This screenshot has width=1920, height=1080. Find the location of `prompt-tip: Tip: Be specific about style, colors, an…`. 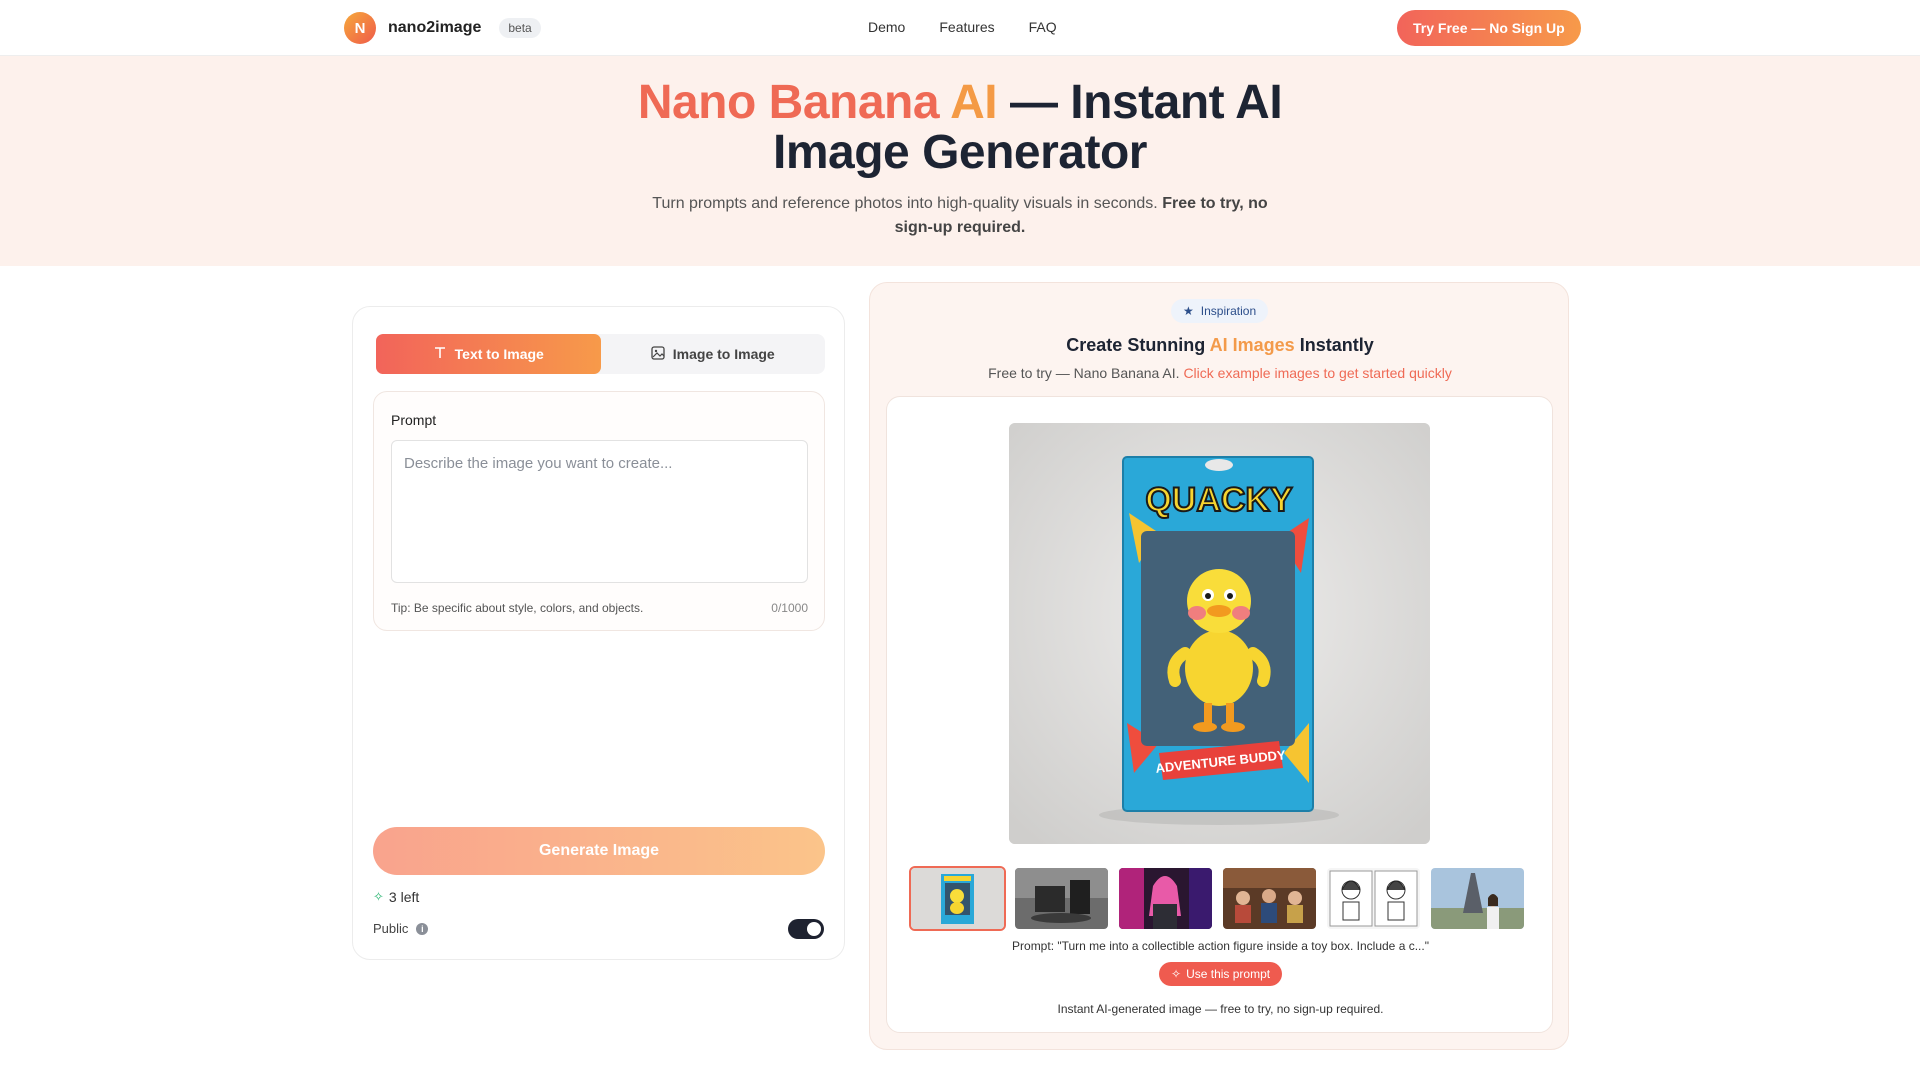

prompt-tip: Tip: Be specific about style, colors, an… is located at coordinates (517, 608).